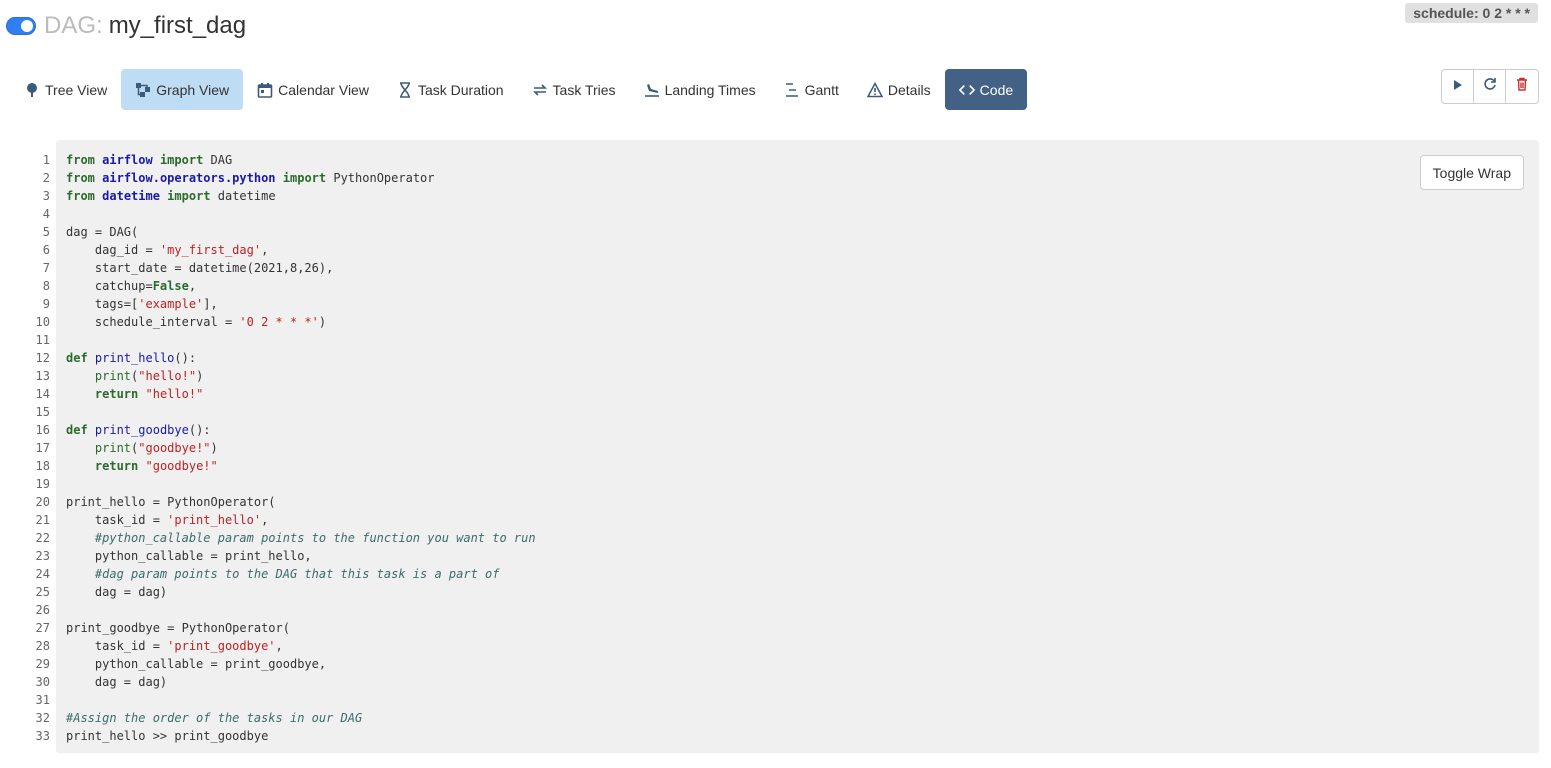  Describe the element at coordinates (42, 592) in the screenshot. I see `line-number: 25` at that location.